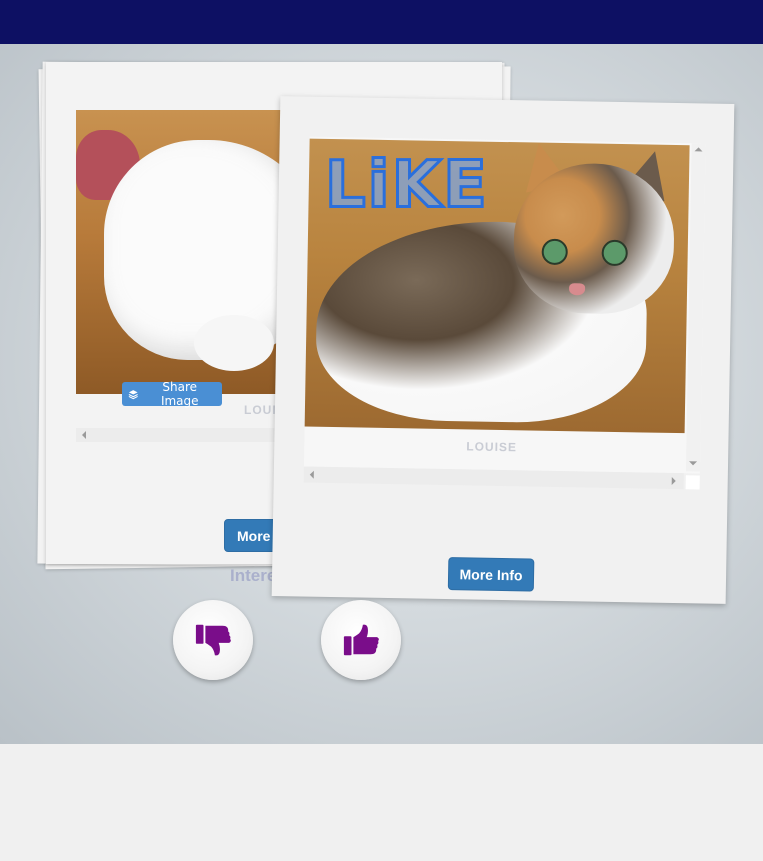 This screenshot has height=861, width=763. Describe the element at coordinates (381, 802) in the screenshot. I see `page-footer-area` at that location.